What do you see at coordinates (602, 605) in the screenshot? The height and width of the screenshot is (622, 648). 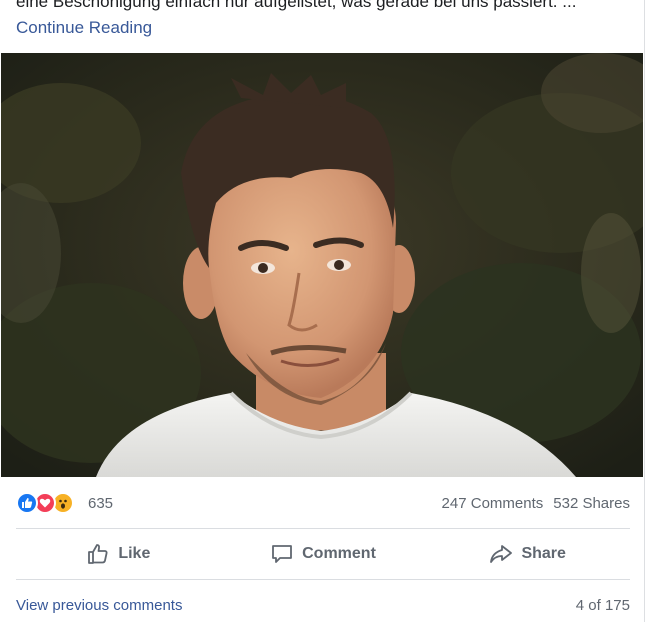 I see `comments-page-count: 4 of 175` at bounding box center [602, 605].